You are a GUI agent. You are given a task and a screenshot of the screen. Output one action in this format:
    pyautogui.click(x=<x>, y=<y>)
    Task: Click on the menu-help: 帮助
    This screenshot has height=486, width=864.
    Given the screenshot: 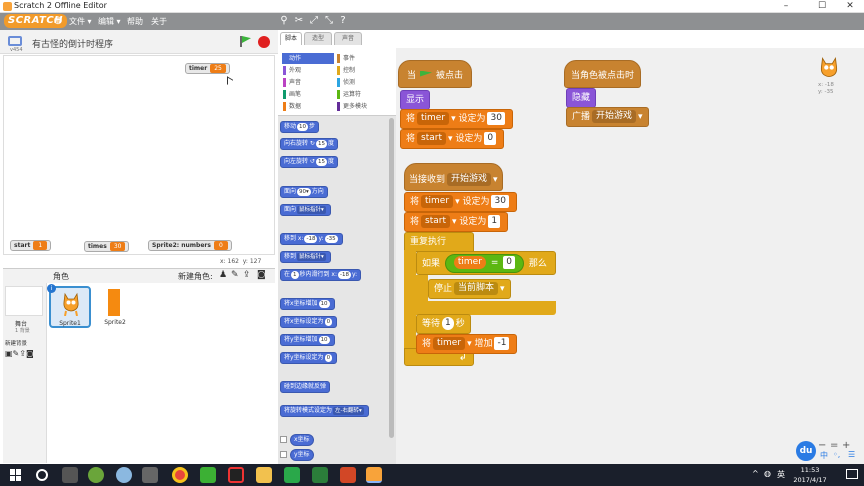 What is the action you would take?
    pyautogui.click(x=135, y=21)
    